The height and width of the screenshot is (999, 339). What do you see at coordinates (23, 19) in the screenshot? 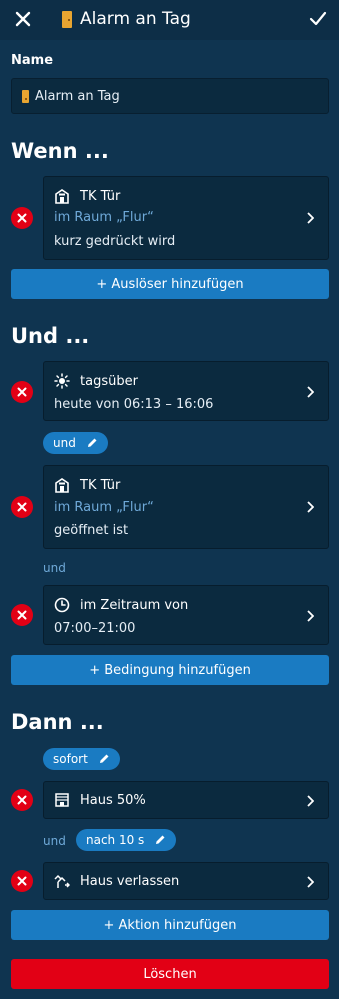
I see `close-icon` at bounding box center [23, 19].